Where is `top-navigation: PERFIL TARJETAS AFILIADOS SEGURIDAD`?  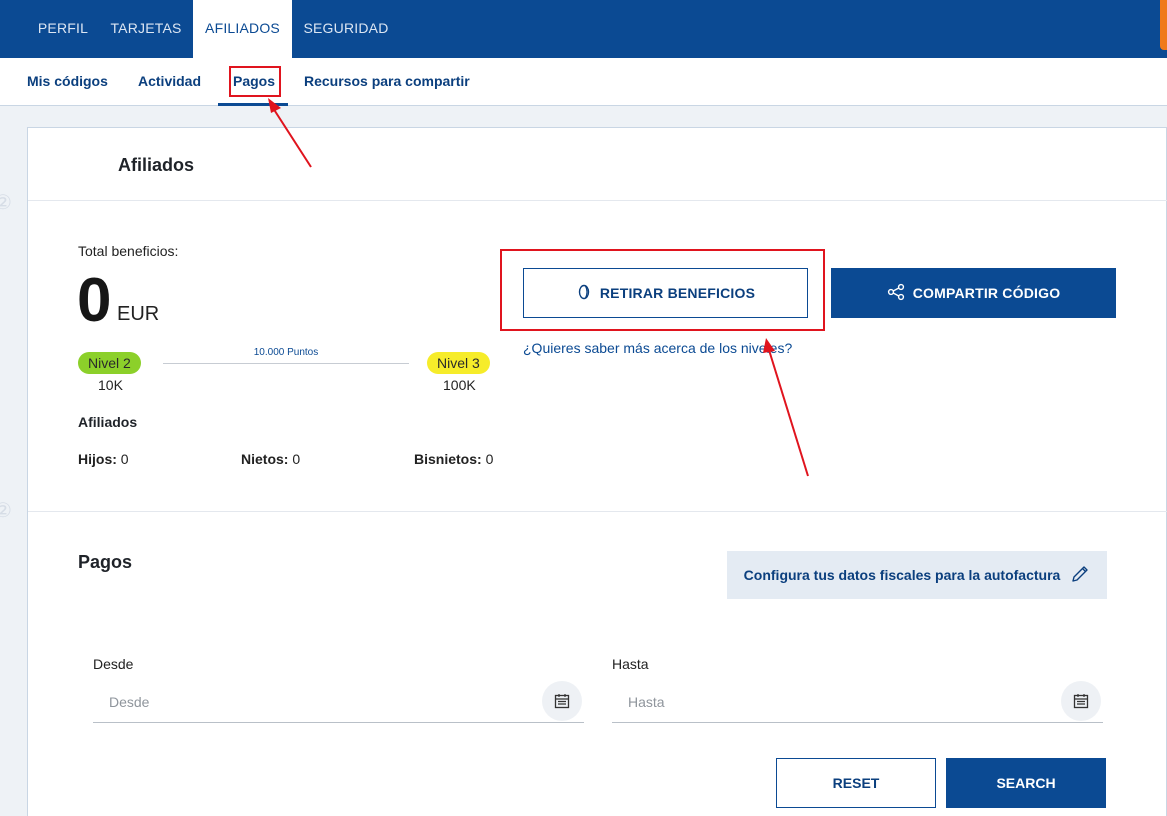 top-navigation: PERFIL TARJETAS AFILIADOS SEGURIDAD is located at coordinates (583, 29).